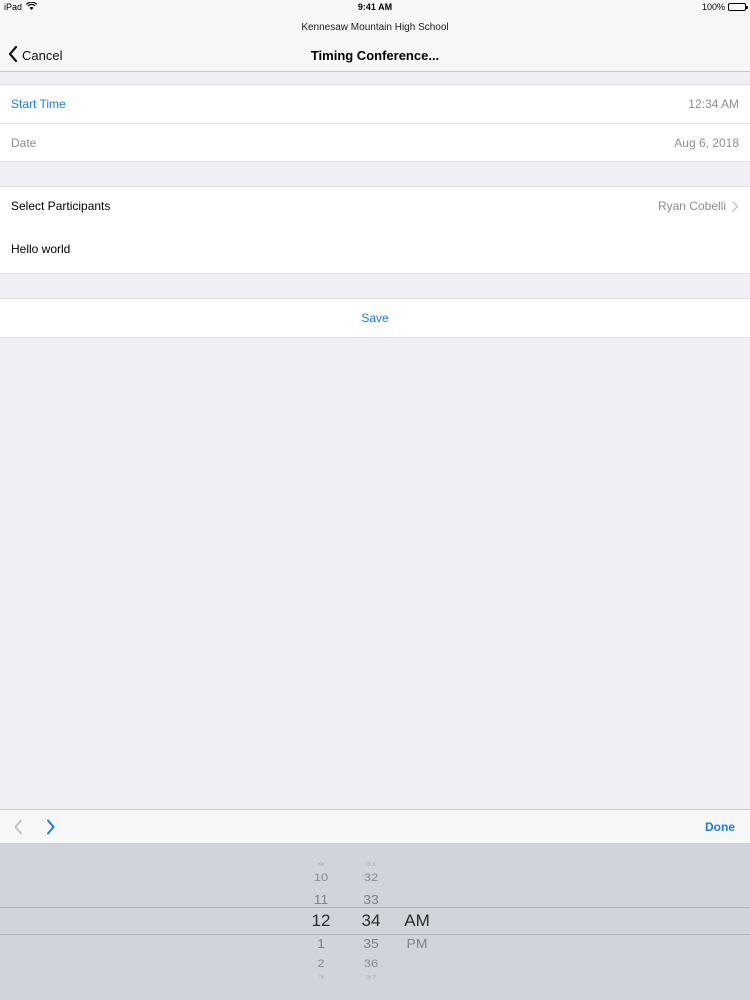 Image resolution: width=750 pixels, height=1000 pixels. What do you see at coordinates (321, 864) in the screenshot?
I see `hour-option: 9` at bounding box center [321, 864].